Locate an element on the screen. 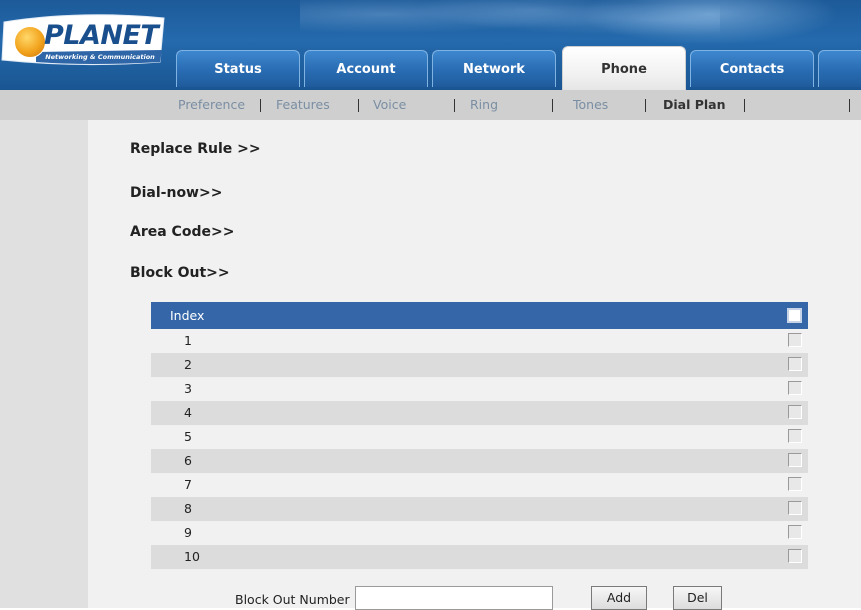  block-out-number-label: Block Out Number is located at coordinates (292, 599).